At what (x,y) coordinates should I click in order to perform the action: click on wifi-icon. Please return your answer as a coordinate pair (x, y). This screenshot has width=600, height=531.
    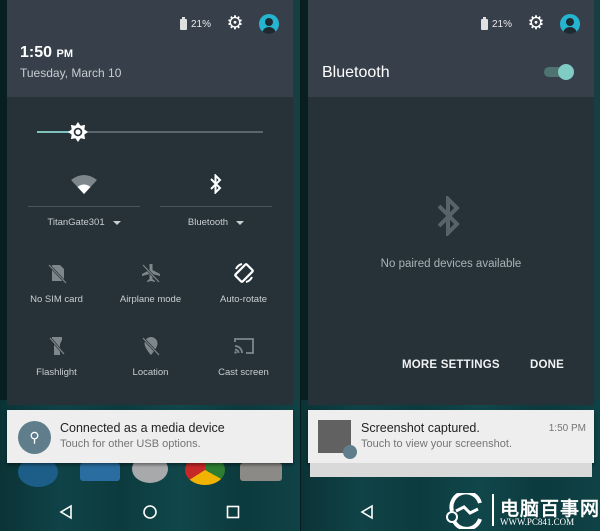
    Looking at the image, I should click on (84, 184).